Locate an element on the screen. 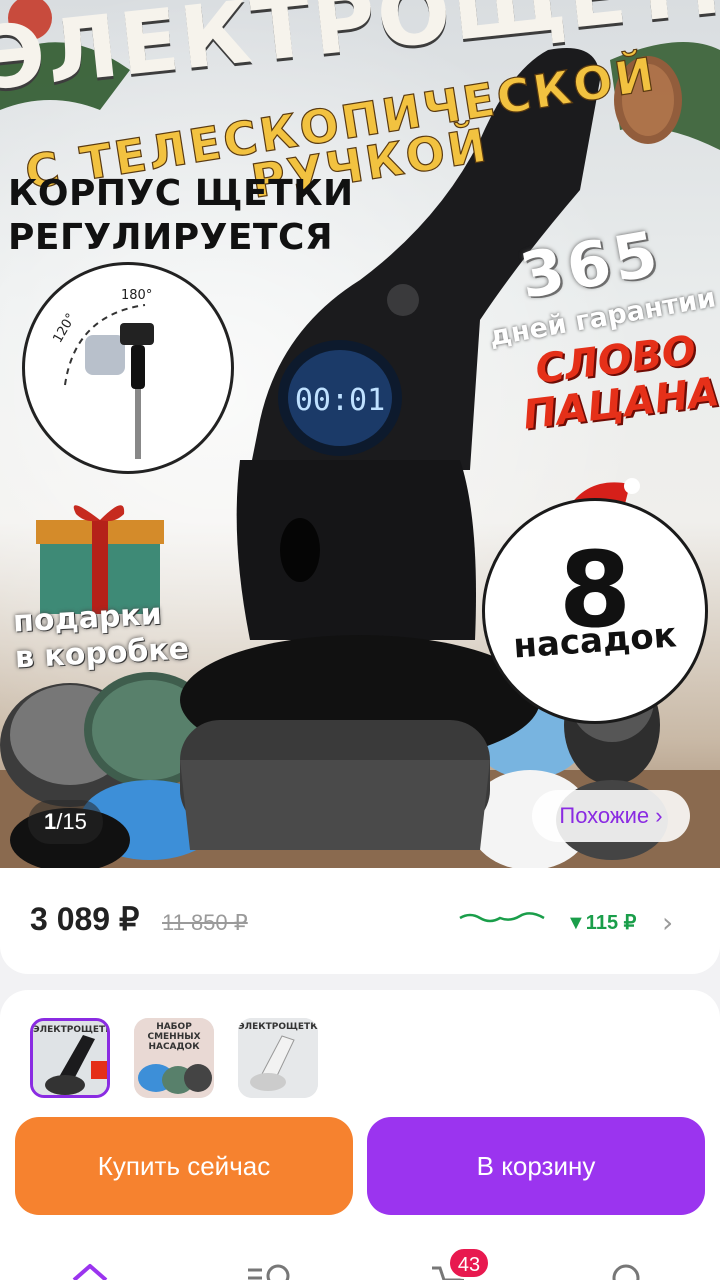  rotation-inset: 120° 180° is located at coordinates (128, 368).